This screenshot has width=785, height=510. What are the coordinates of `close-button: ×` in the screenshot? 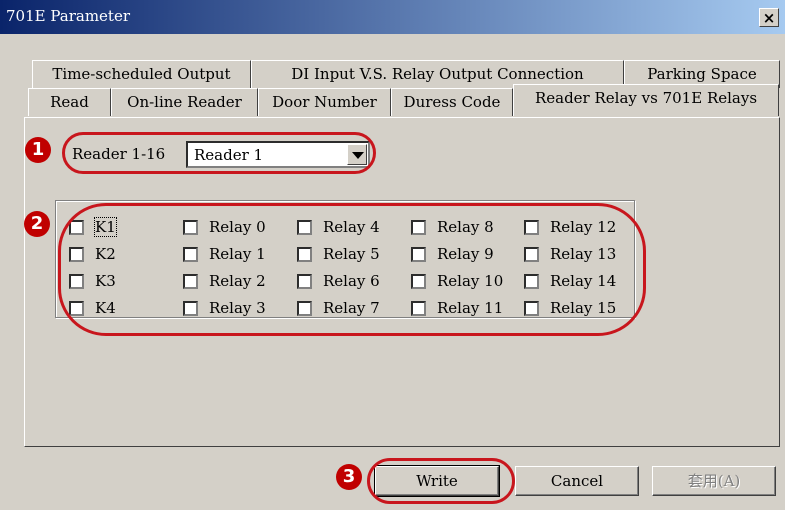 It's located at (769, 17).